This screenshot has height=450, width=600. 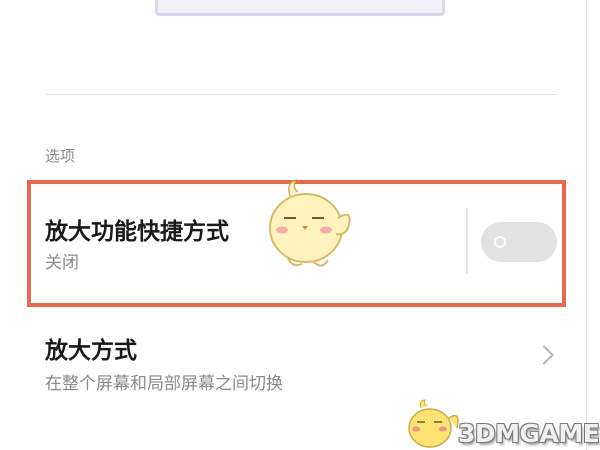 I want to click on mode-title: 放大方式, so click(x=91, y=351).